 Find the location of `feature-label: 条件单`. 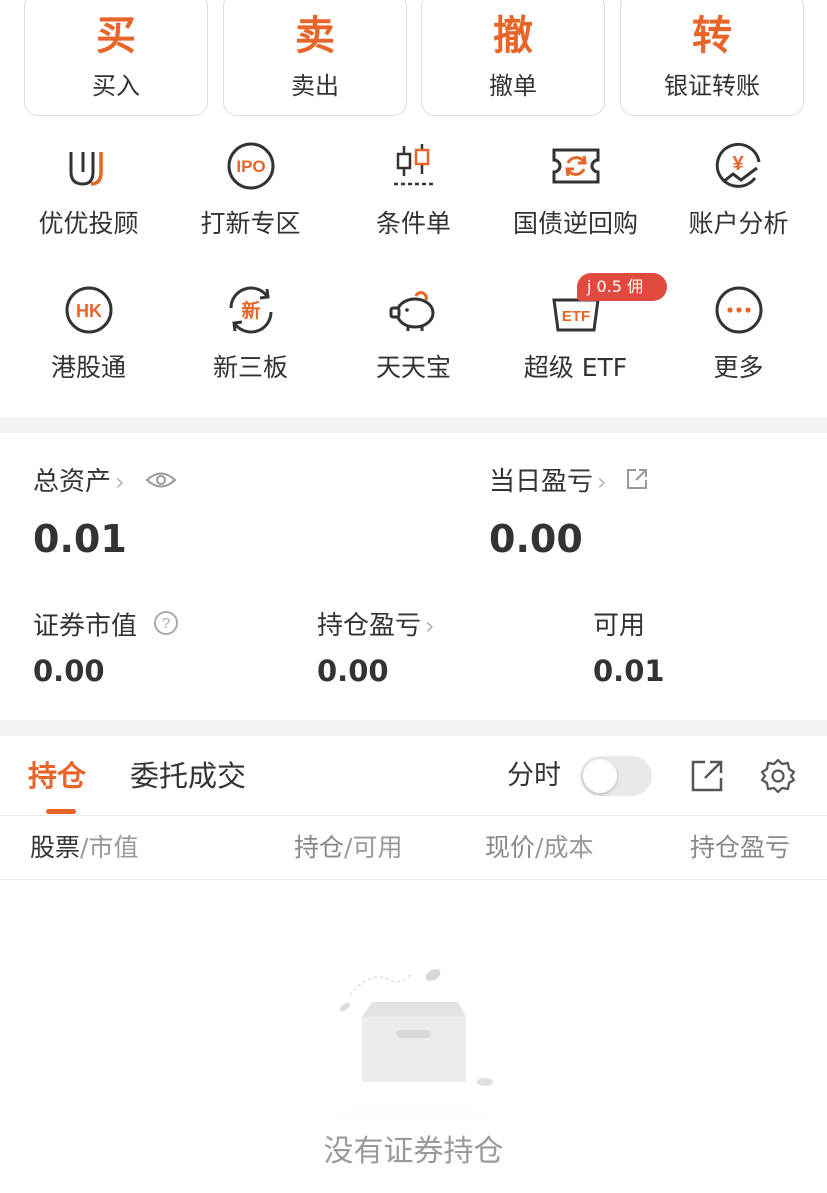

feature-label: 条件单 is located at coordinates (413, 223).